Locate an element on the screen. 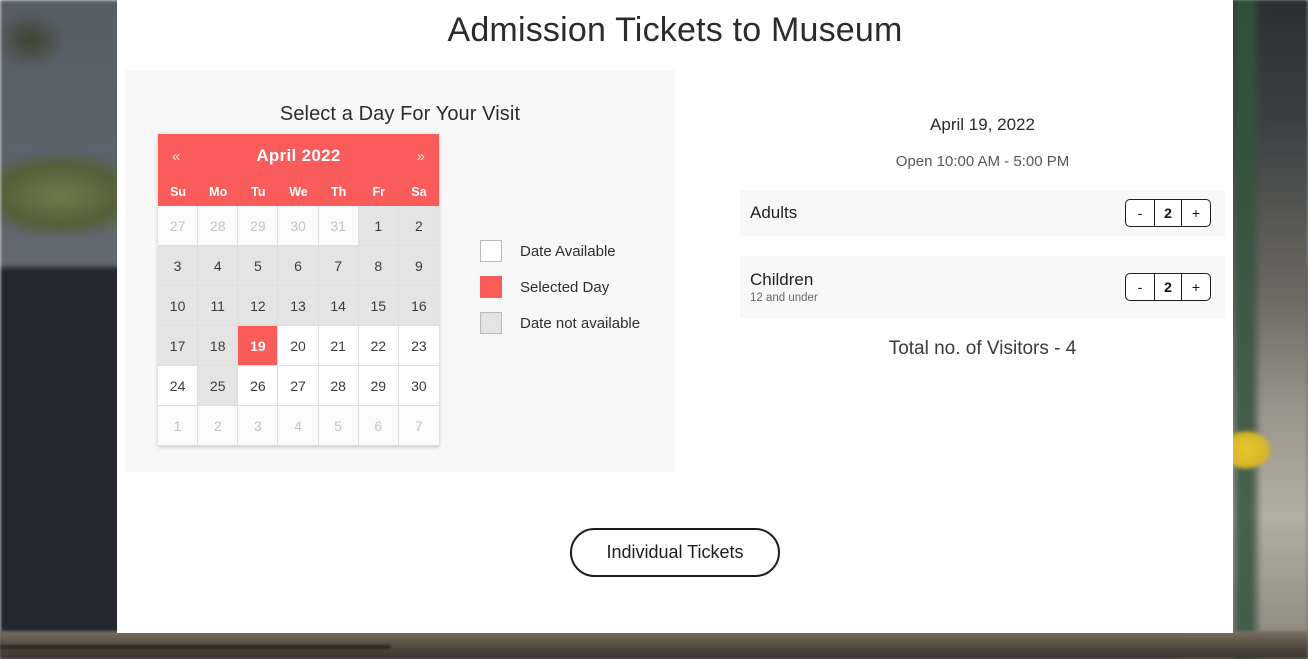  calendar-day-cell: 14 is located at coordinates (338, 306).